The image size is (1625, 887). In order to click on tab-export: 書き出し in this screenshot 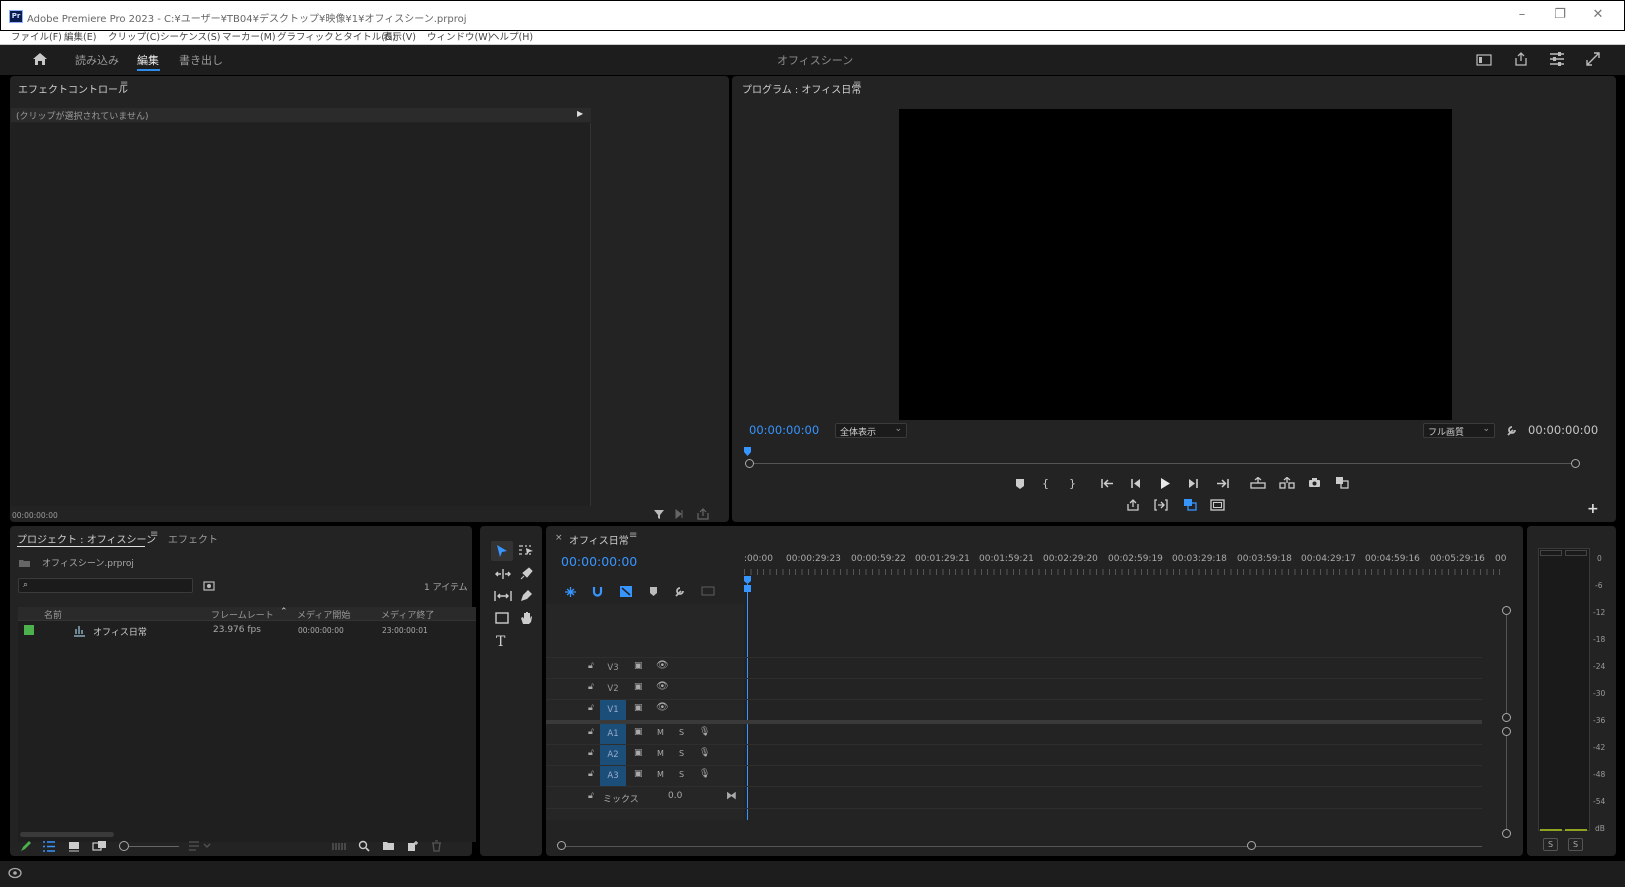, I will do `click(201, 60)`.